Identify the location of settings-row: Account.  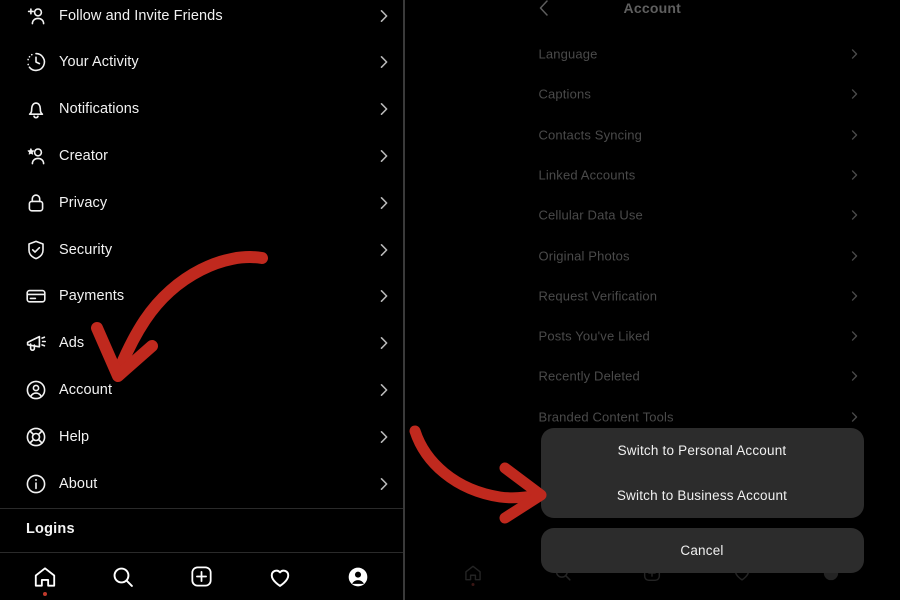
(201, 389).